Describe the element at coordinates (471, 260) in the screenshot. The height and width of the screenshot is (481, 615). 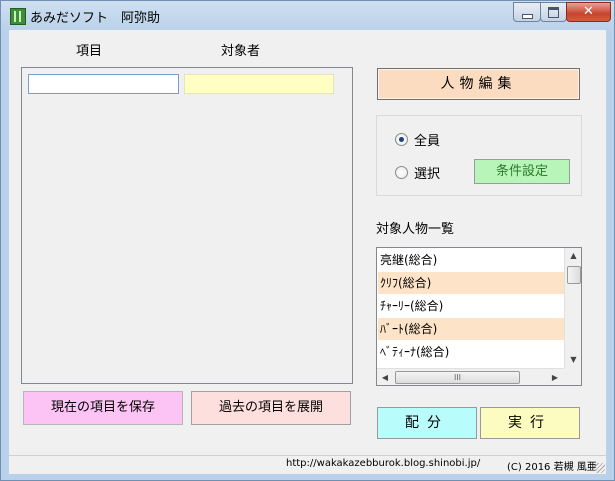
I see `list-item: 亮継(総合)` at that location.